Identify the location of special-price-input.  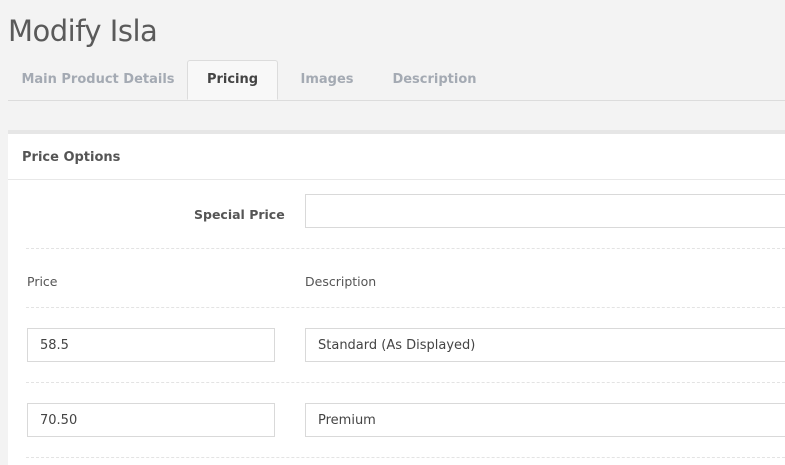
(545, 211).